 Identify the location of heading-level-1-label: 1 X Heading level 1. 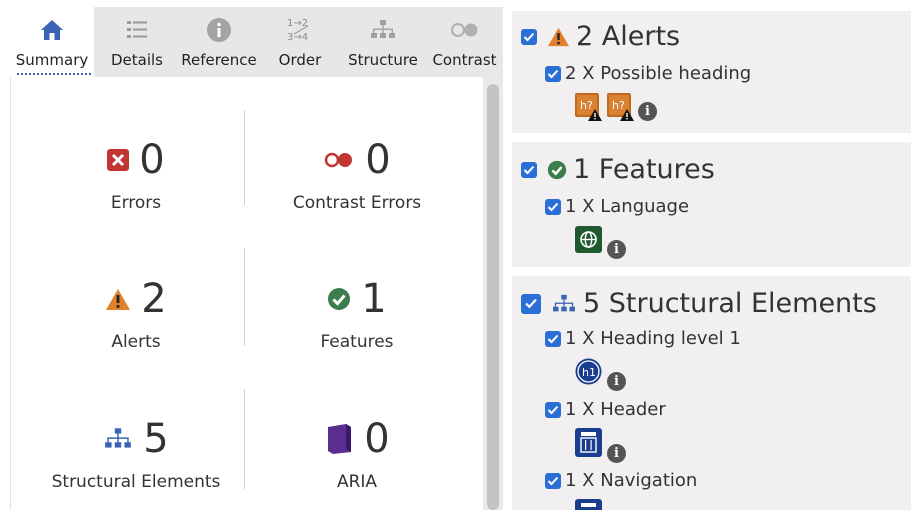
(653, 338).